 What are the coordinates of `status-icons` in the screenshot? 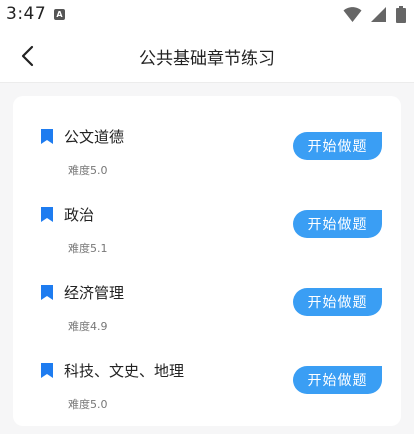 It's located at (374, 15).